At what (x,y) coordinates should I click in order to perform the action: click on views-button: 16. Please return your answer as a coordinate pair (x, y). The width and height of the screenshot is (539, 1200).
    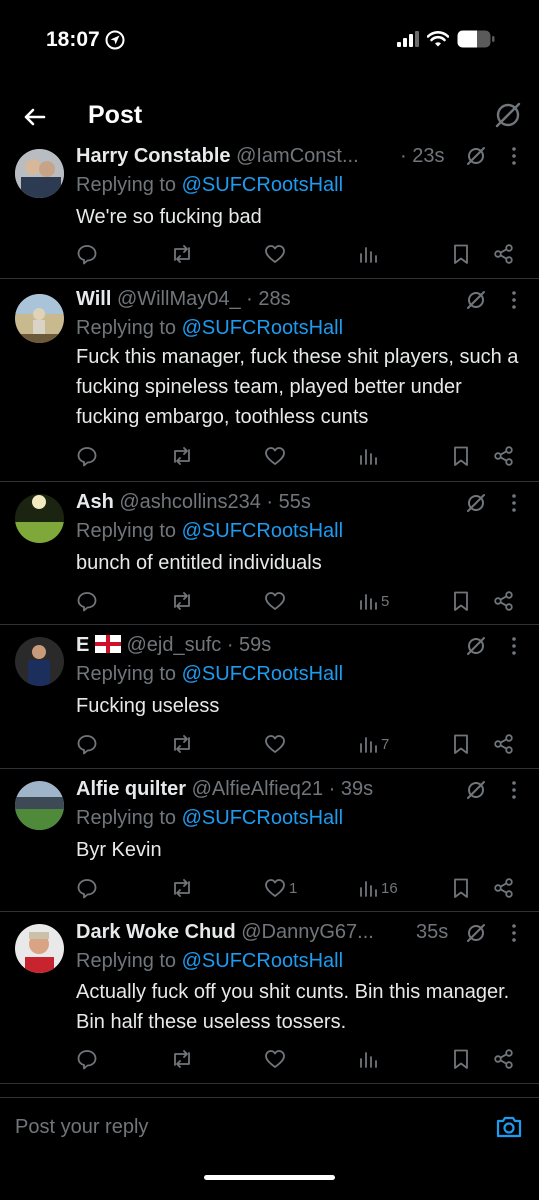
    Looking at the image, I should click on (378, 888).